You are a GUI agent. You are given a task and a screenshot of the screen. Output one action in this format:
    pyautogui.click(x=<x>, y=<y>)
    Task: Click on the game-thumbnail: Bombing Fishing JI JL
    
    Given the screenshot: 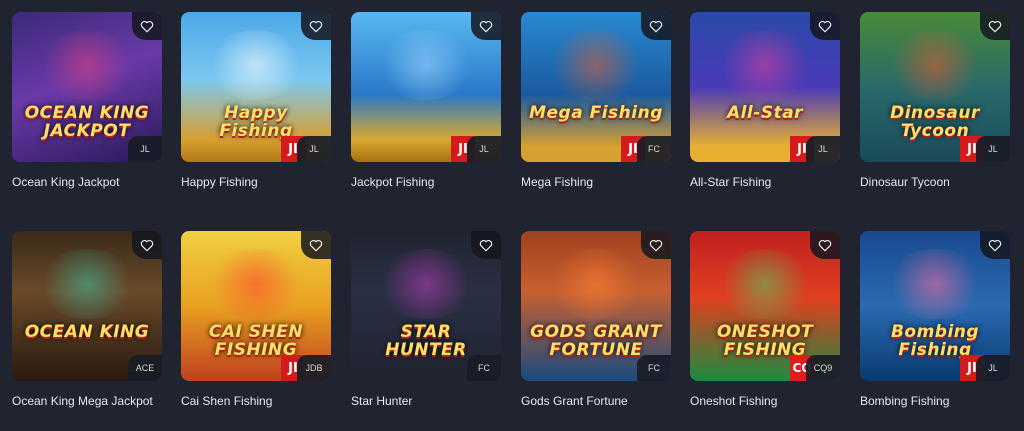 What is the action you would take?
    pyautogui.click(x=935, y=306)
    